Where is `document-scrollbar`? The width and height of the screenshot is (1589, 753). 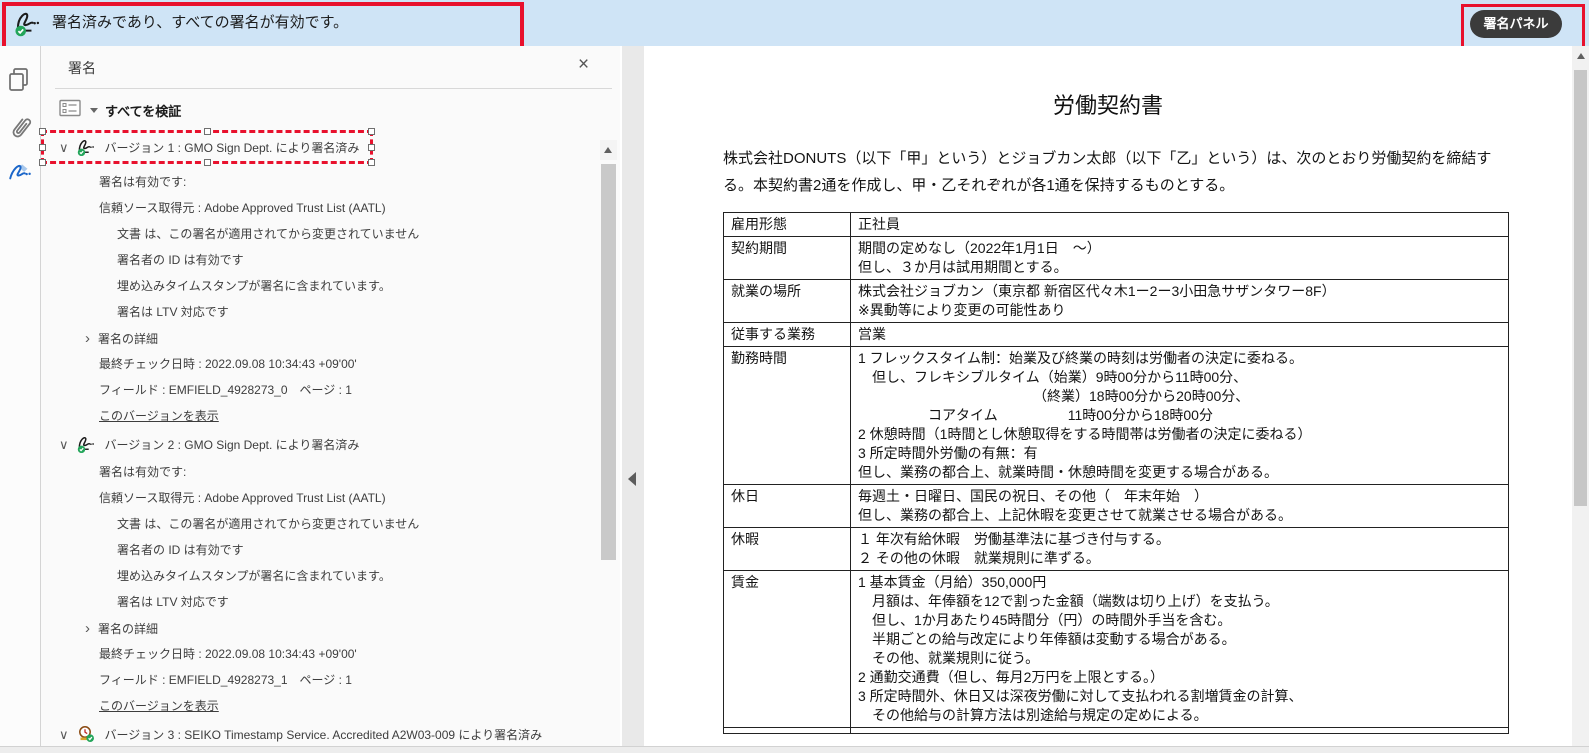
document-scrollbar is located at coordinates (1580, 399).